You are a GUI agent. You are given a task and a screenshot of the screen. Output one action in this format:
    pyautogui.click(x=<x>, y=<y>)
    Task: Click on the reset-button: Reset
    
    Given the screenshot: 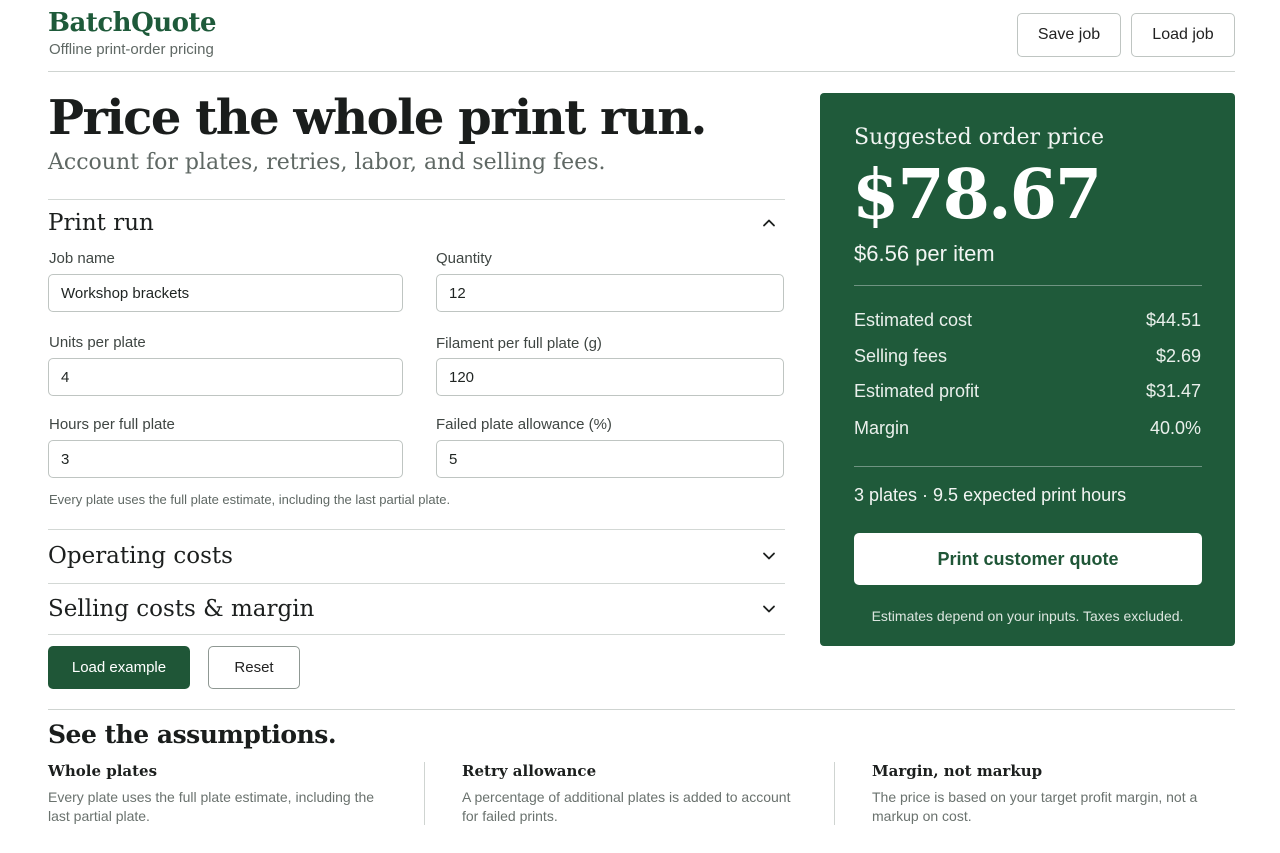 What is the action you would take?
    pyautogui.click(x=254, y=667)
    